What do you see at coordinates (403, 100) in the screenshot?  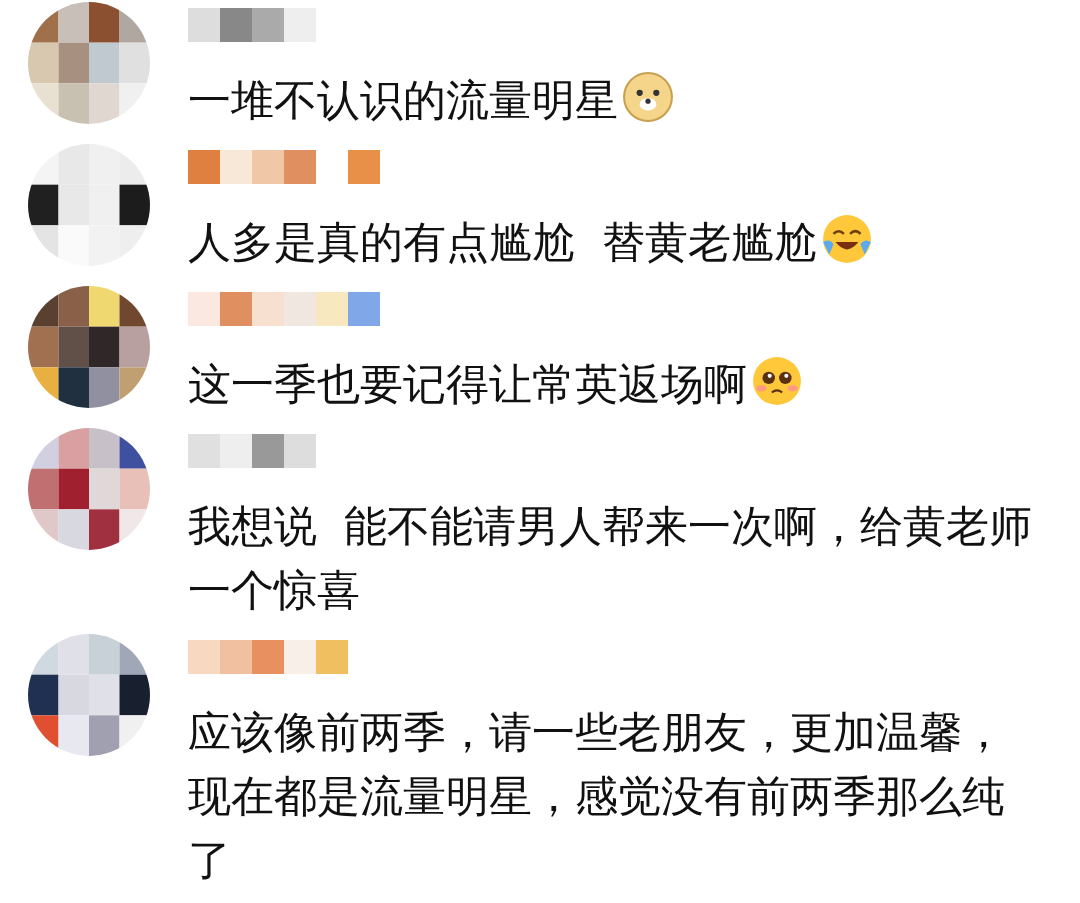 I see `comment-text: 一堆不认识的流量明星` at bounding box center [403, 100].